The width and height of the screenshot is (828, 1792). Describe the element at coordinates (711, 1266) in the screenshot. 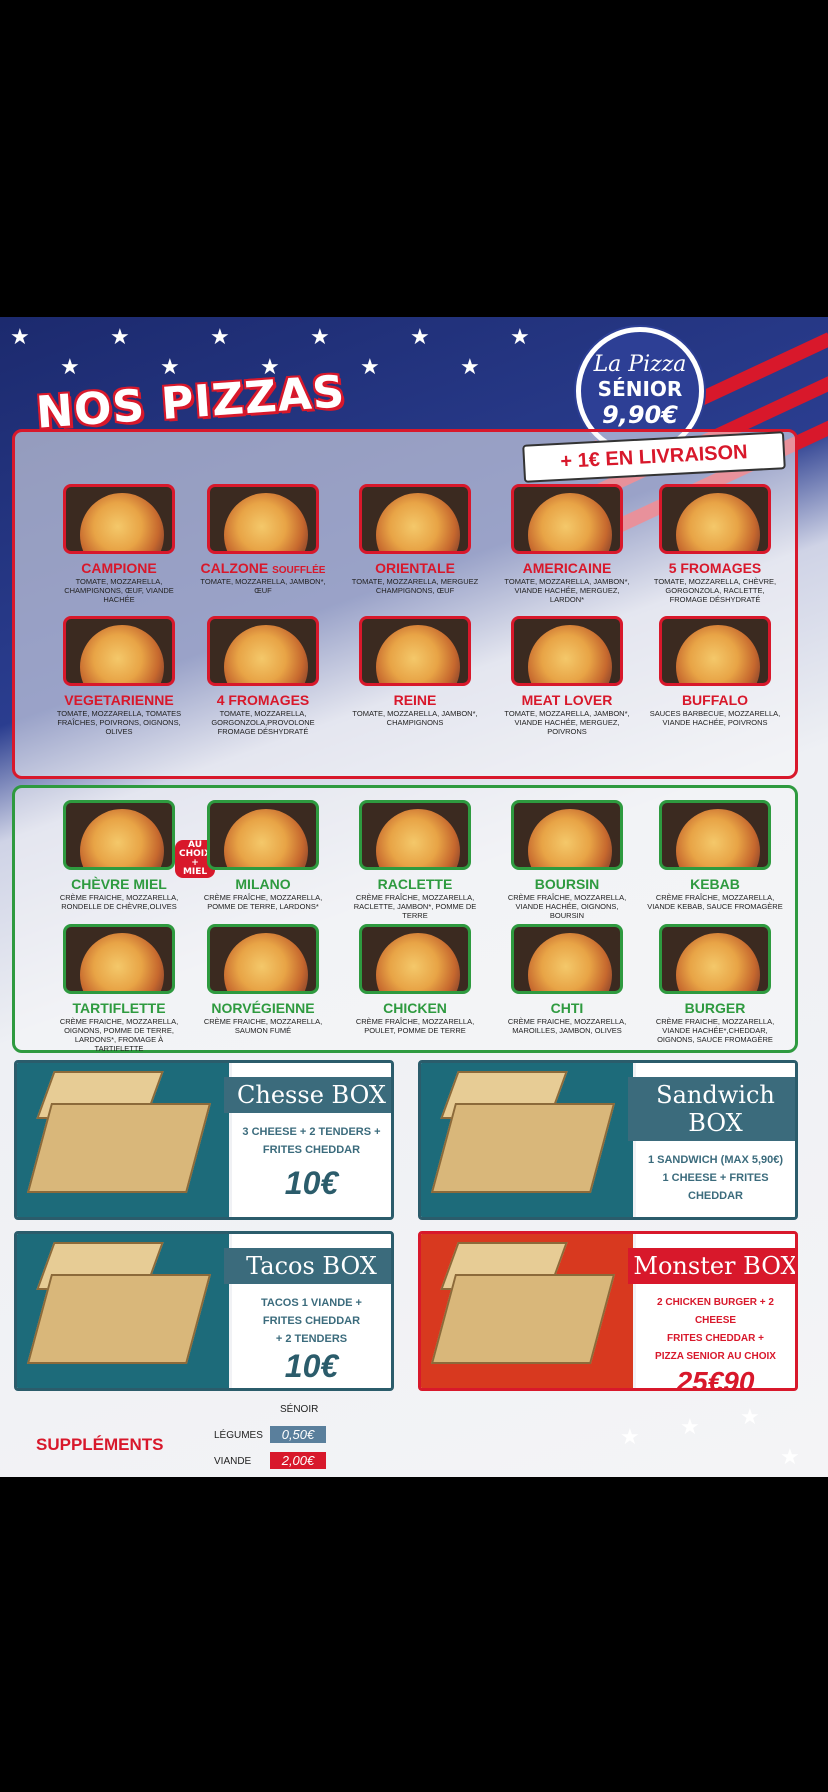

I see `box-name: Monster BOX` at that location.